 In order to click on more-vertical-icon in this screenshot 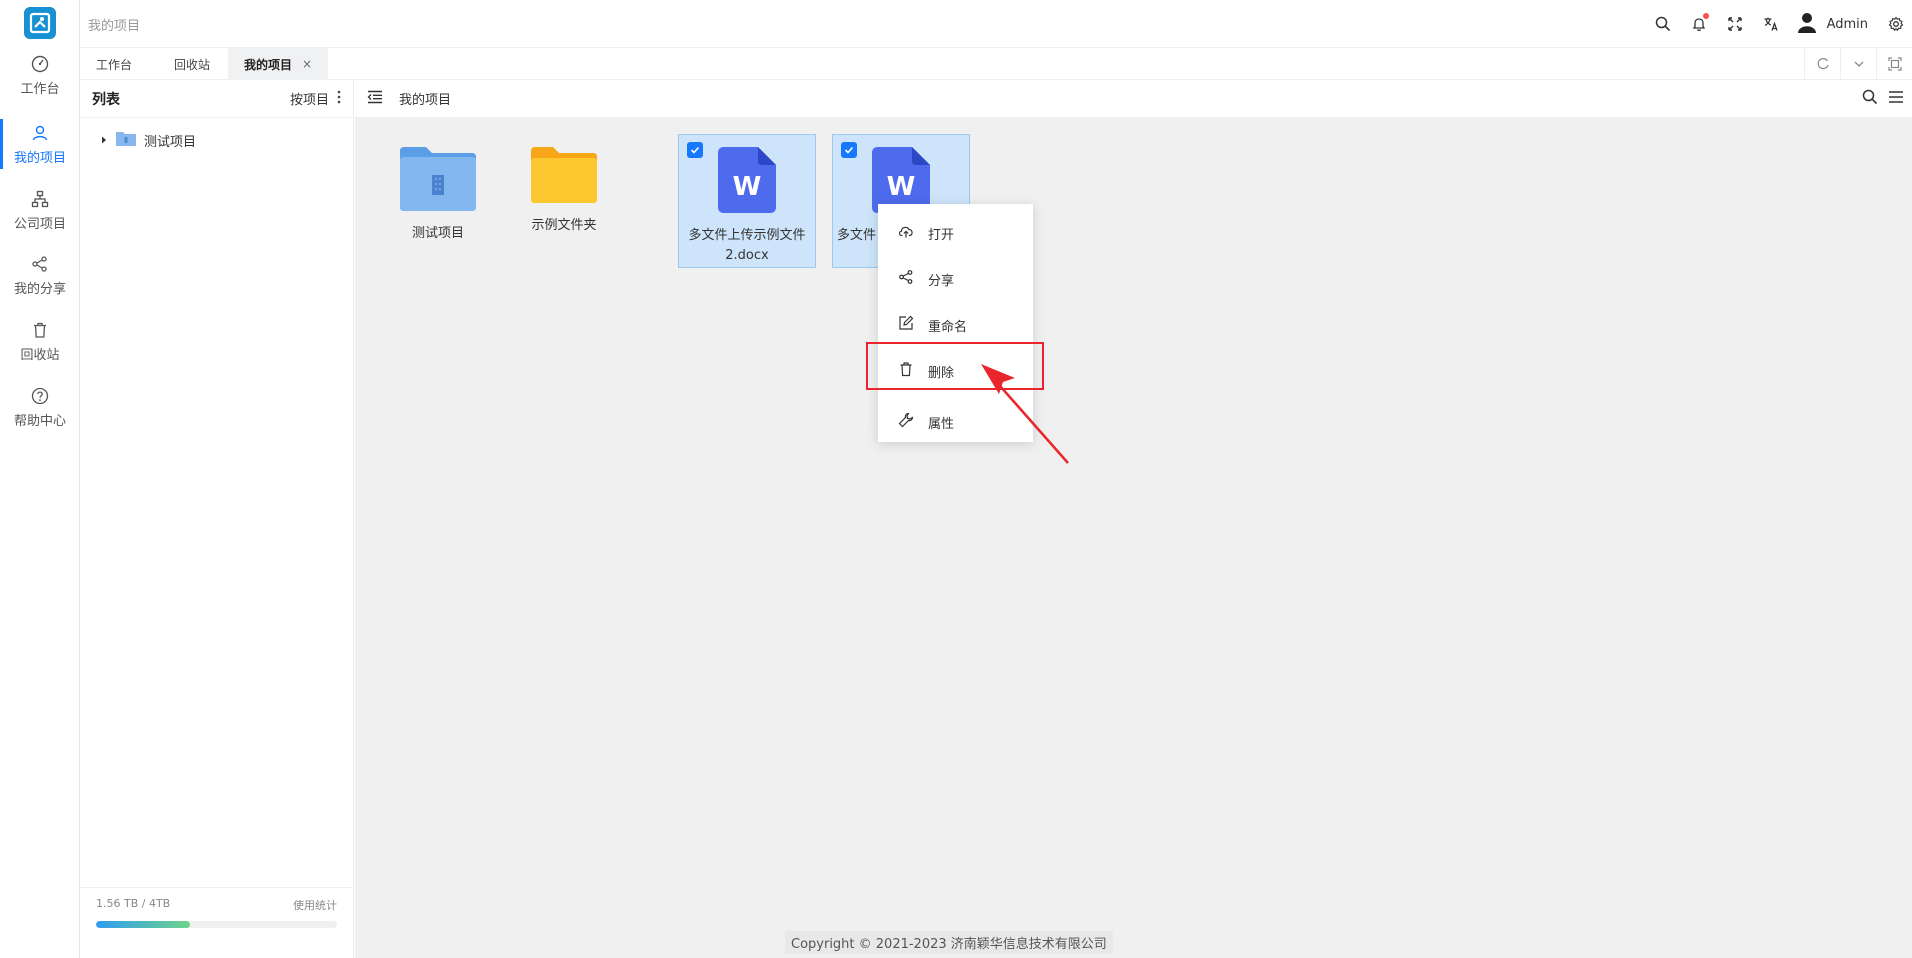, I will do `click(339, 99)`.